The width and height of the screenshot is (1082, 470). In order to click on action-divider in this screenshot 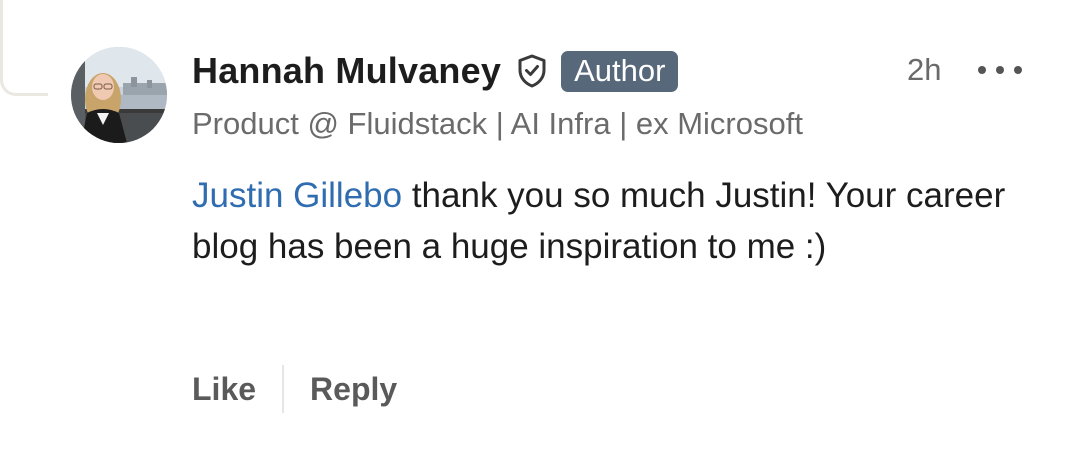, I will do `click(283, 389)`.